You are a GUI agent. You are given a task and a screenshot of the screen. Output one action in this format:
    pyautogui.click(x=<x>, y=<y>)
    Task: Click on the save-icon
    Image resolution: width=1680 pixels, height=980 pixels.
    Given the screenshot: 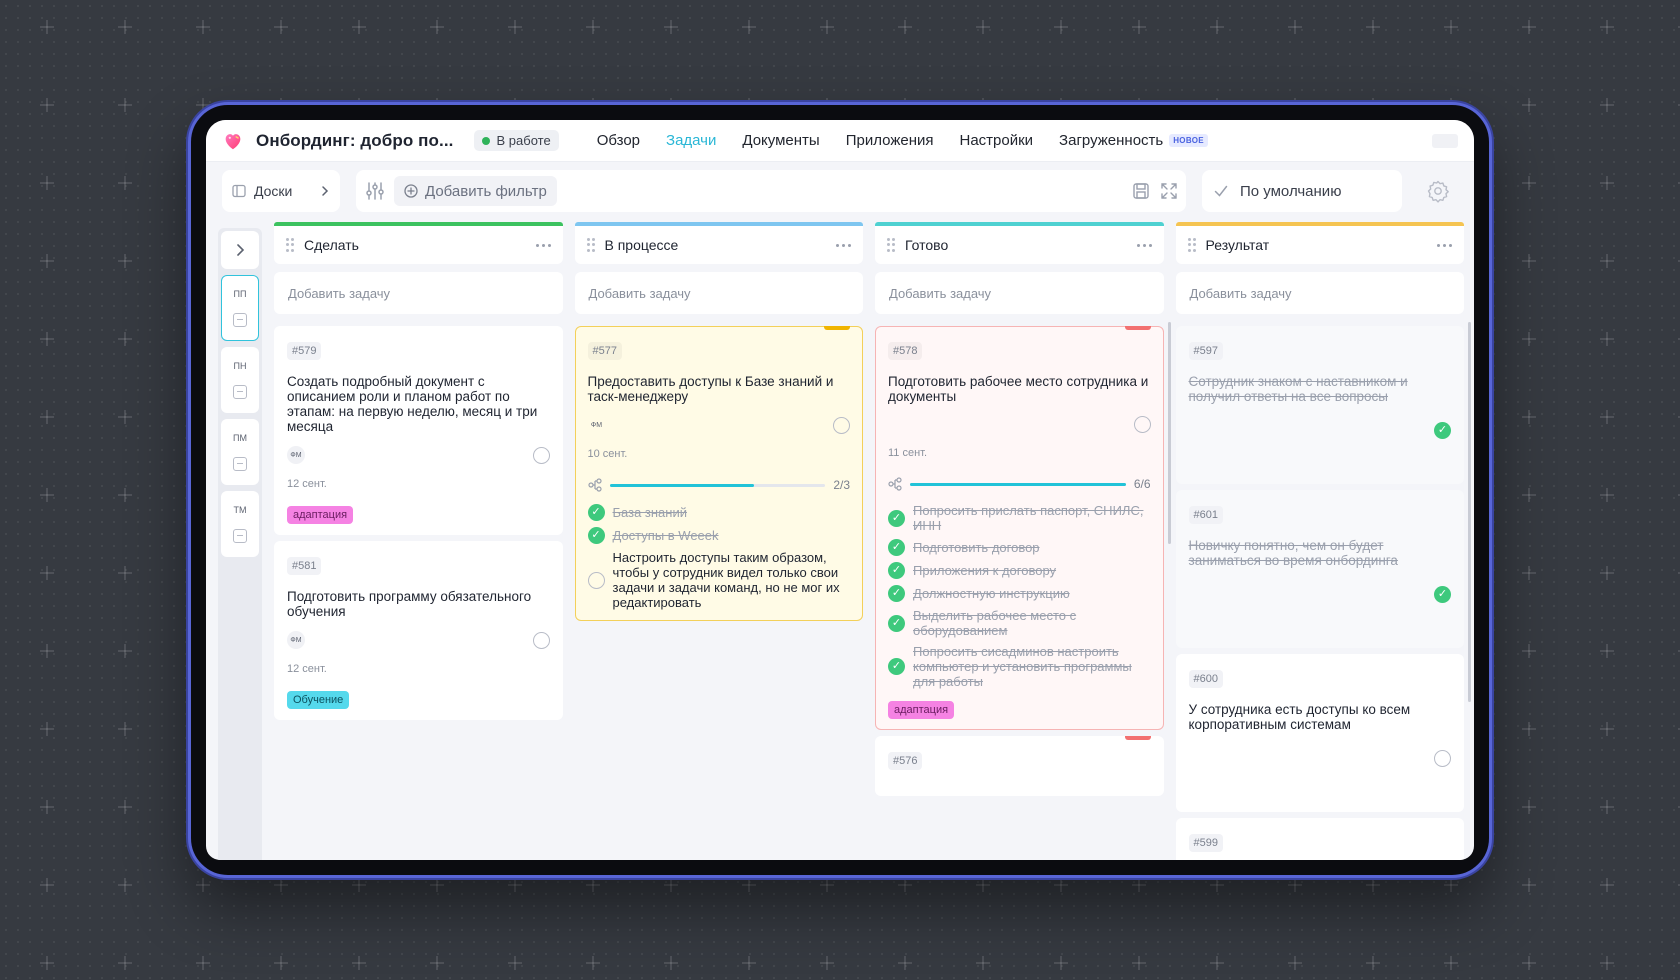 What is the action you would take?
    pyautogui.click(x=1141, y=191)
    